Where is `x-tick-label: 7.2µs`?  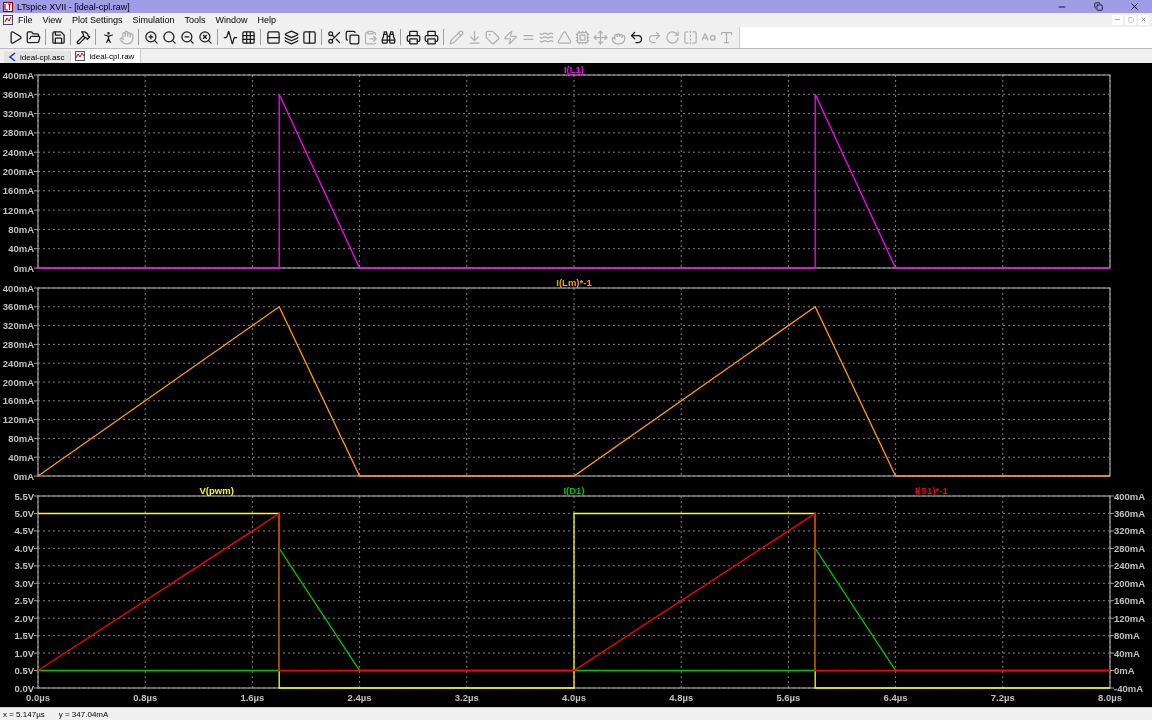 x-tick-label: 7.2µs is located at coordinates (1002, 698).